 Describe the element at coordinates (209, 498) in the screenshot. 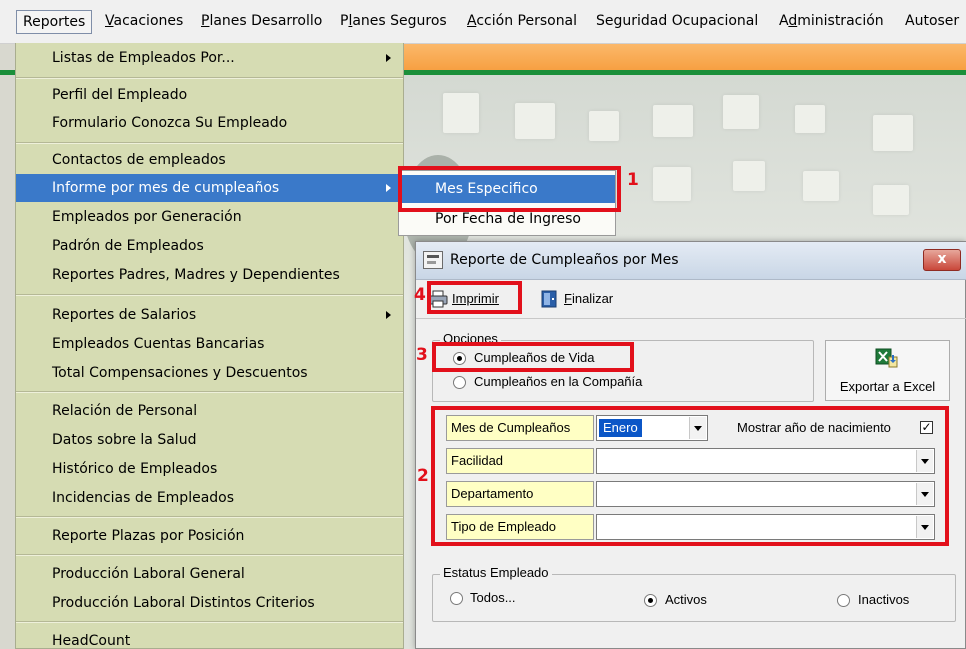

I see `menu-item-incidencias-empleados: Incidencias de Empleados` at that location.